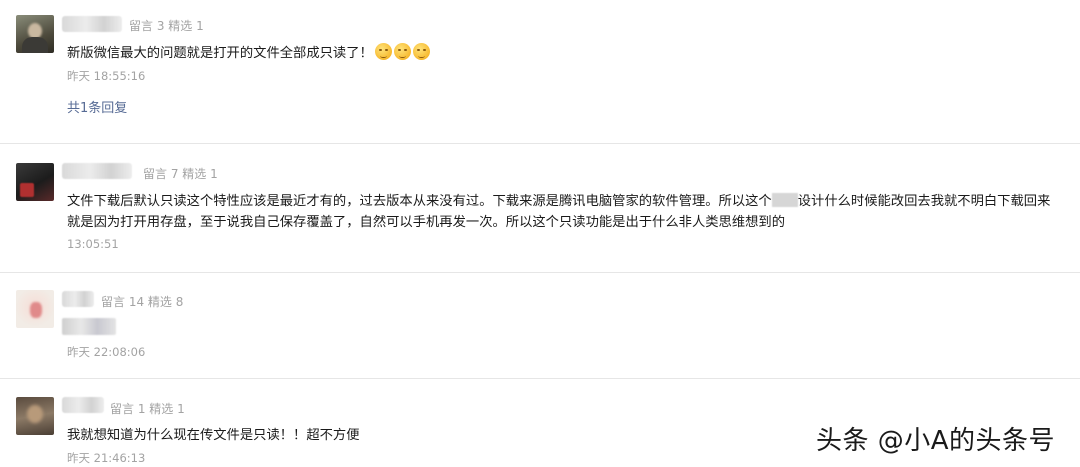  I want to click on comment-stats: 留言 1 精选 1, so click(147, 409).